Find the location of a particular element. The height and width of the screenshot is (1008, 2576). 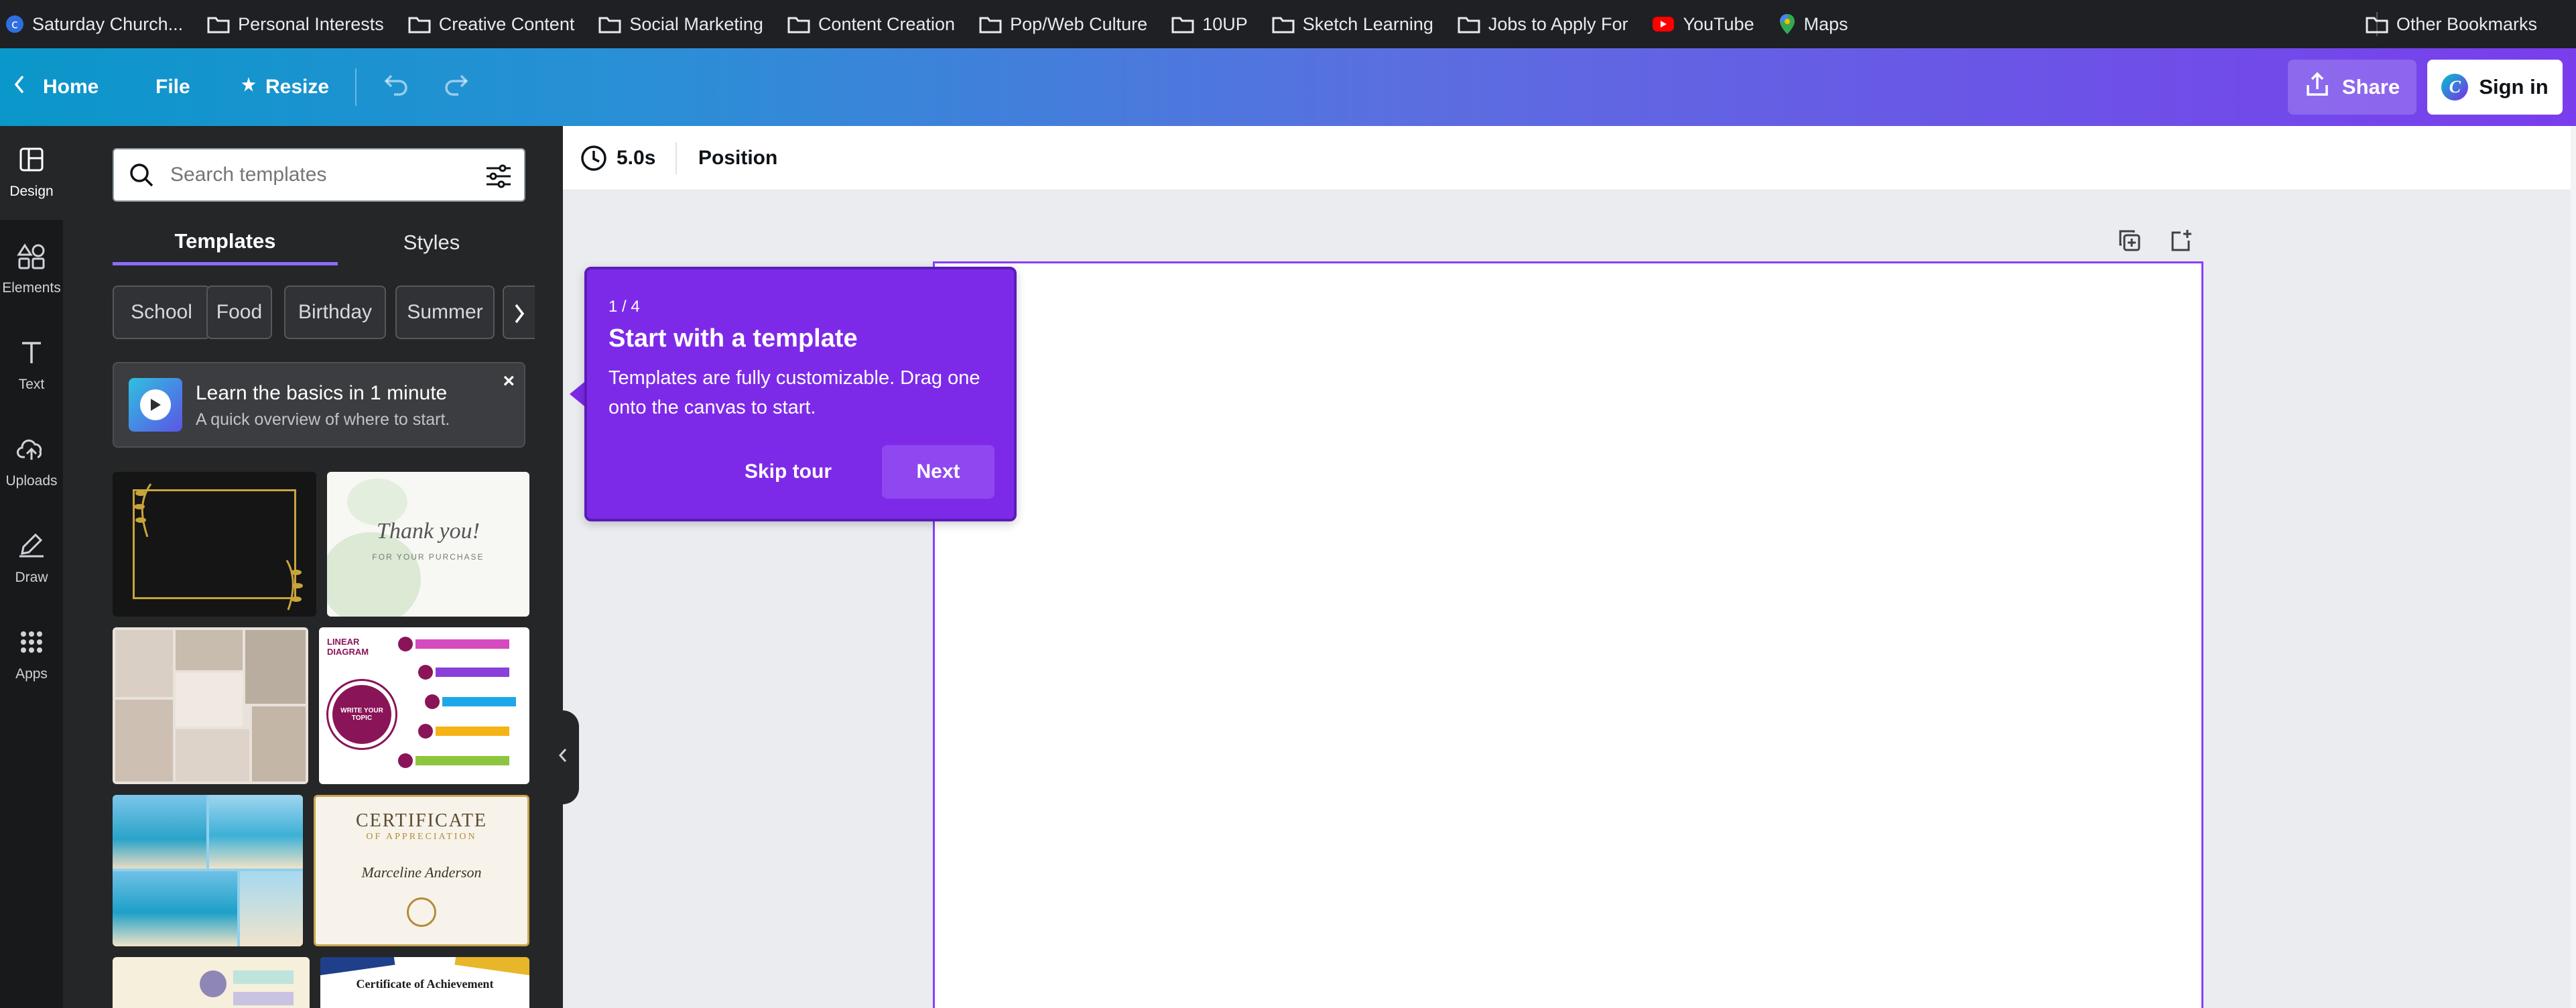

chip-birthday: Birthday is located at coordinates (335, 312).